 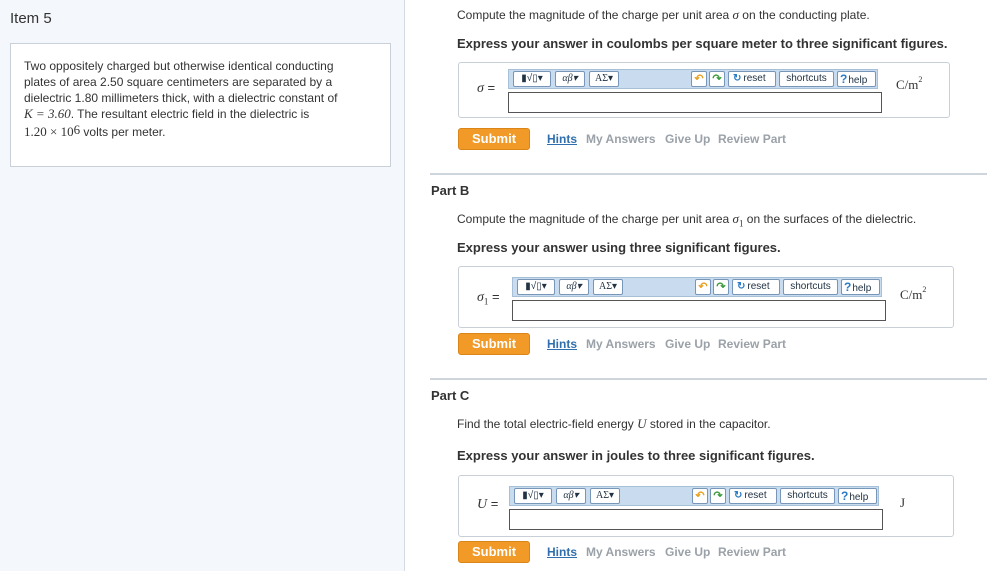 What do you see at coordinates (621, 139) in the screenshot?
I see `part-a-my-answers-link: My Answers` at bounding box center [621, 139].